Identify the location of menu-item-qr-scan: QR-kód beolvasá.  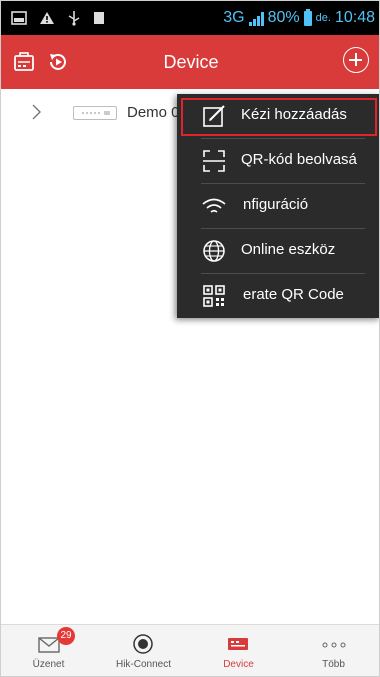
(278, 161).